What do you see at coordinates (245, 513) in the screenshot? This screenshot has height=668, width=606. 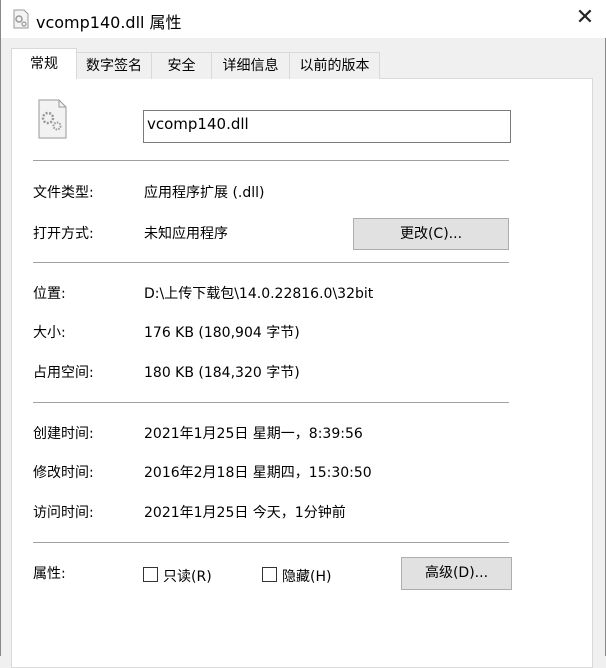 I see `accessed-value: 2021年1月25日 今天，1分钟前` at bounding box center [245, 513].